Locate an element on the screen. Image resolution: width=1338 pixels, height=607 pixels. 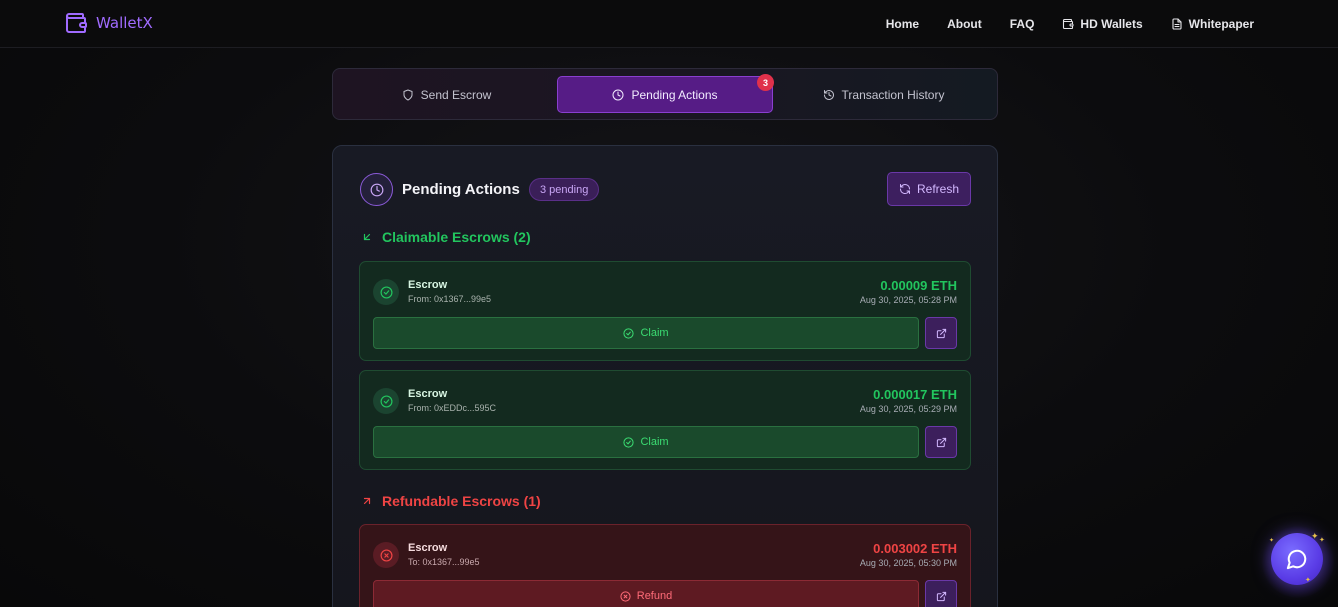
escrow-amount: 0.00009 ETH is located at coordinates (918, 285).